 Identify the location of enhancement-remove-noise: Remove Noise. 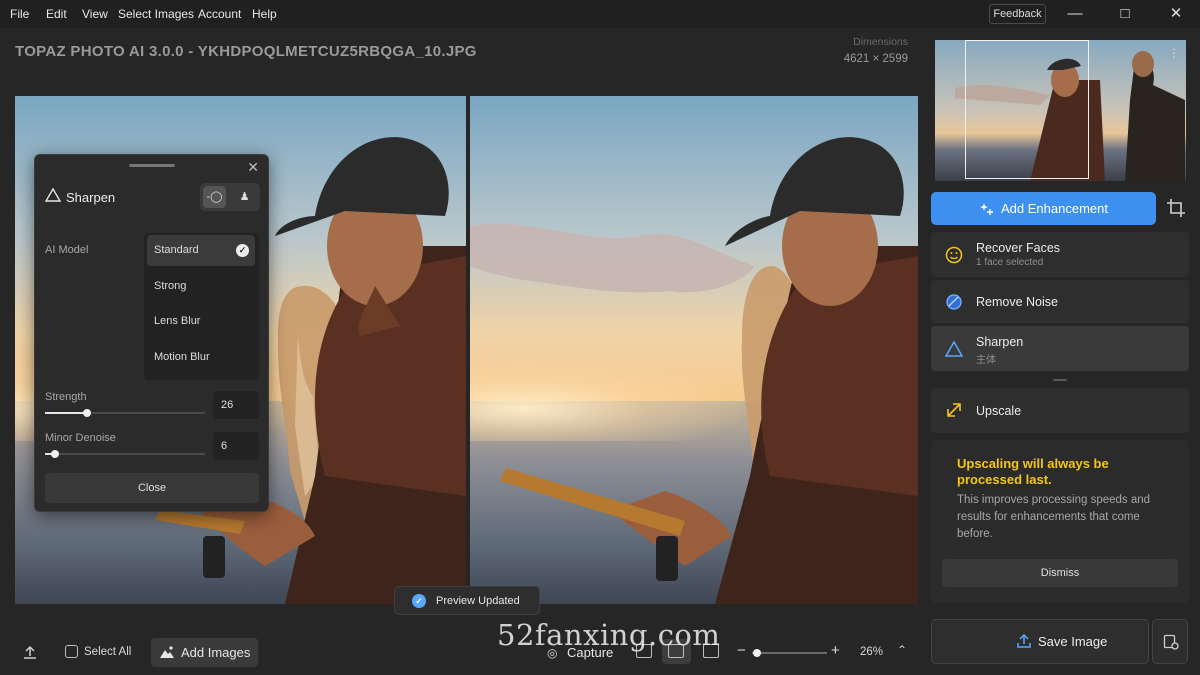
(1060, 301).